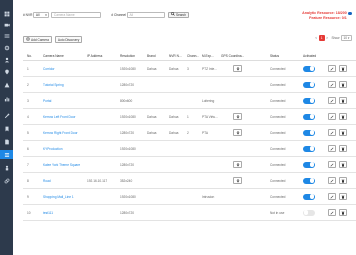 Image resolution: width=356 pixels, height=255 pixels. What do you see at coordinates (29, 56) in the screenshot?
I see `header-no: No.` at bounding box center [29, 56].